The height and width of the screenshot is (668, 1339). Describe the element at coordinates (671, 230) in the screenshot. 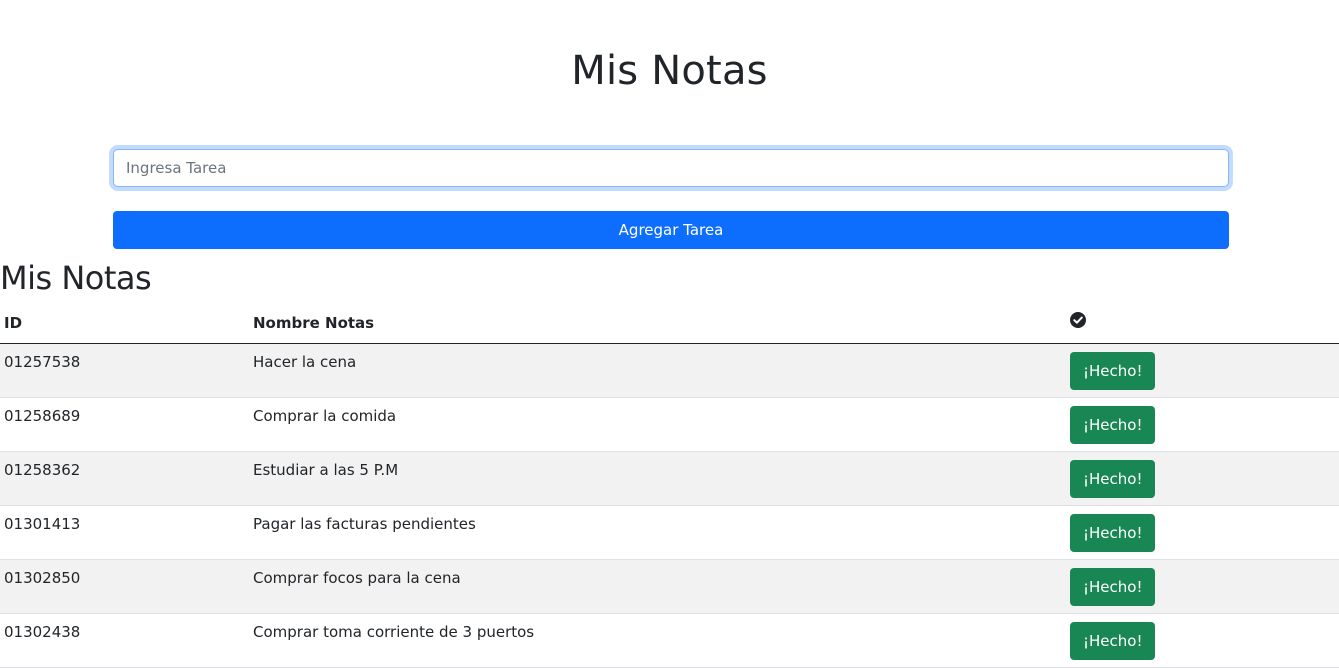

I see `add-task-button: Agregar Tarea` at that location.